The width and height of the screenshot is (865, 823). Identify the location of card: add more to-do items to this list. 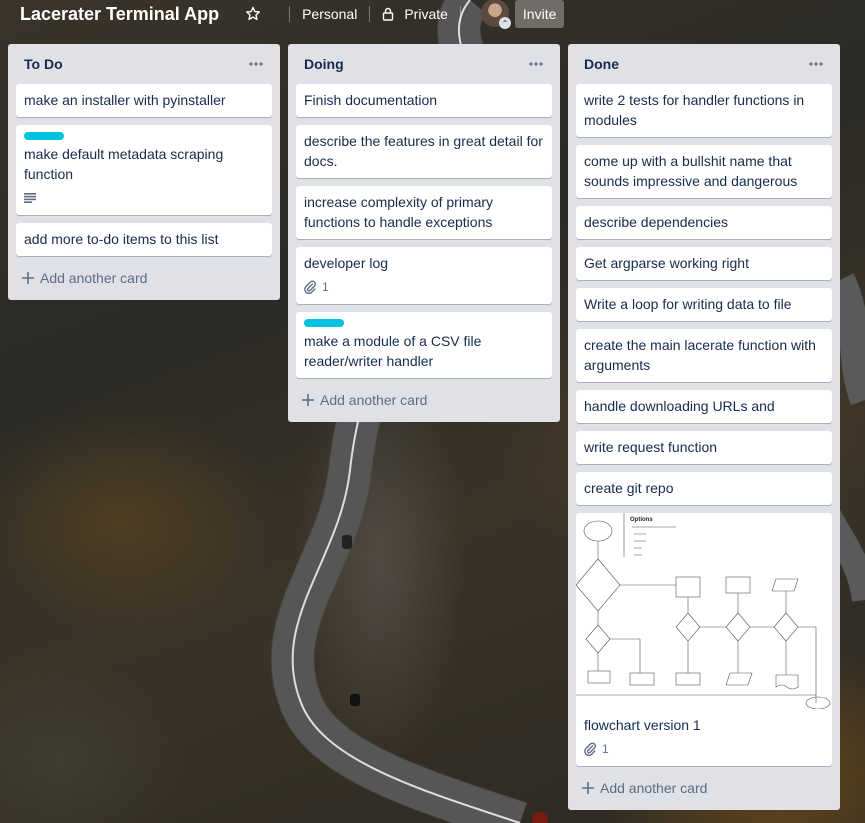
(144, 239).